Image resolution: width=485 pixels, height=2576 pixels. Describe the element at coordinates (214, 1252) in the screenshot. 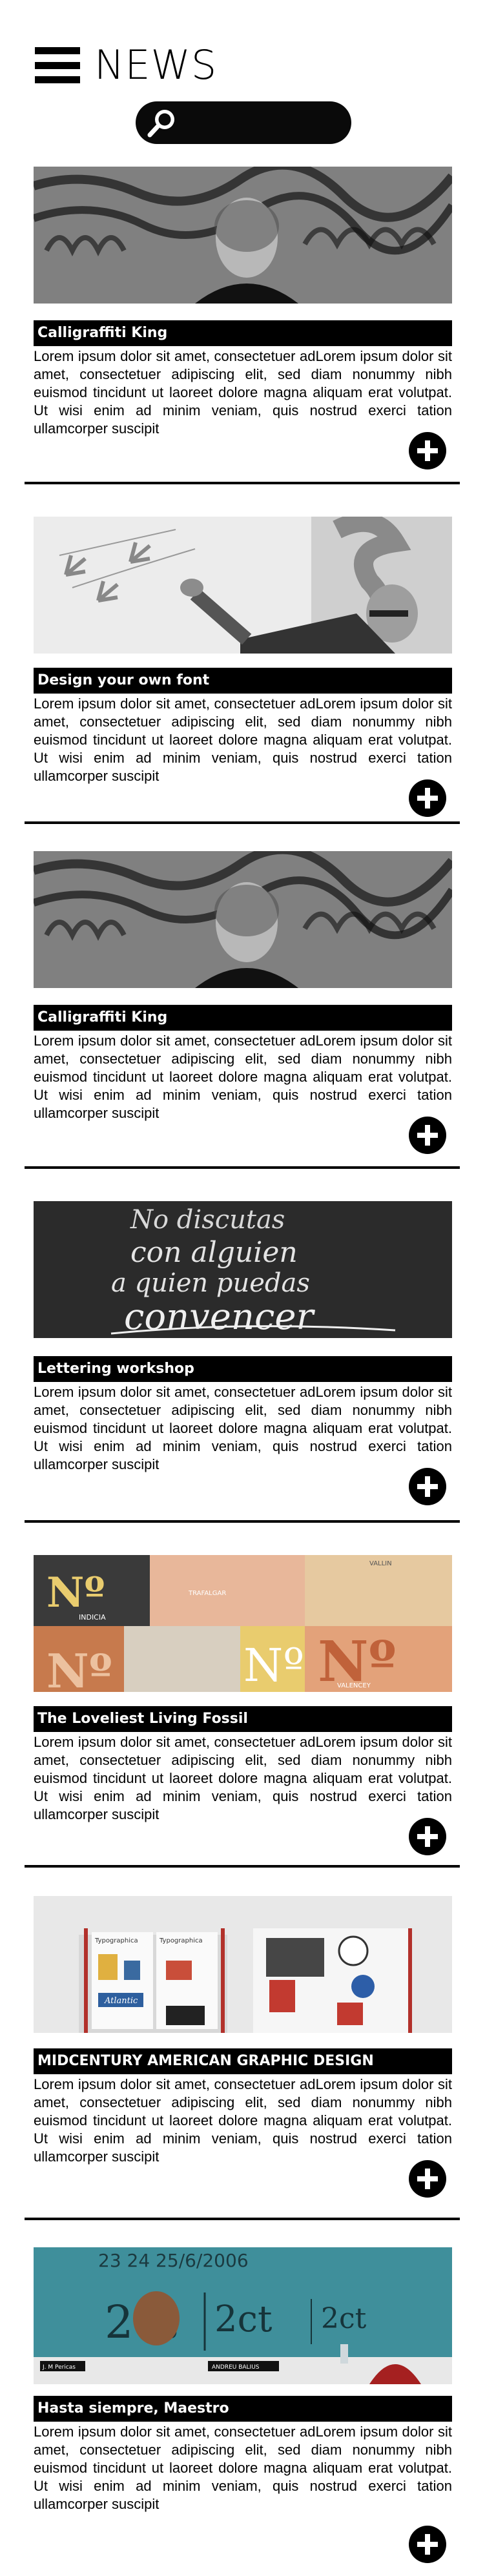

I see `lettering-line: con alguien` at that location.